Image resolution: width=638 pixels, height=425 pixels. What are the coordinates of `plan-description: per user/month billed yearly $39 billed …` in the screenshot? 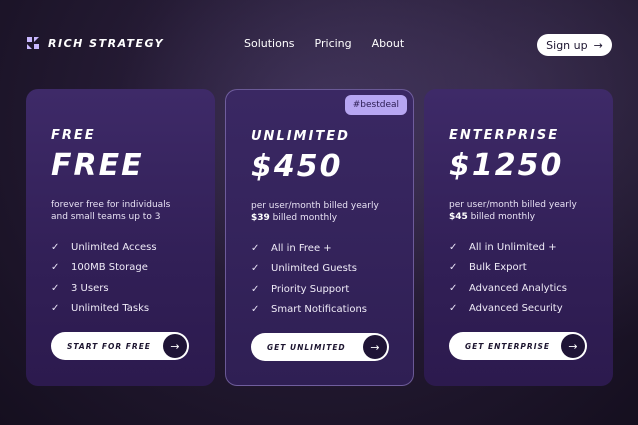 It's located at (326, 212).